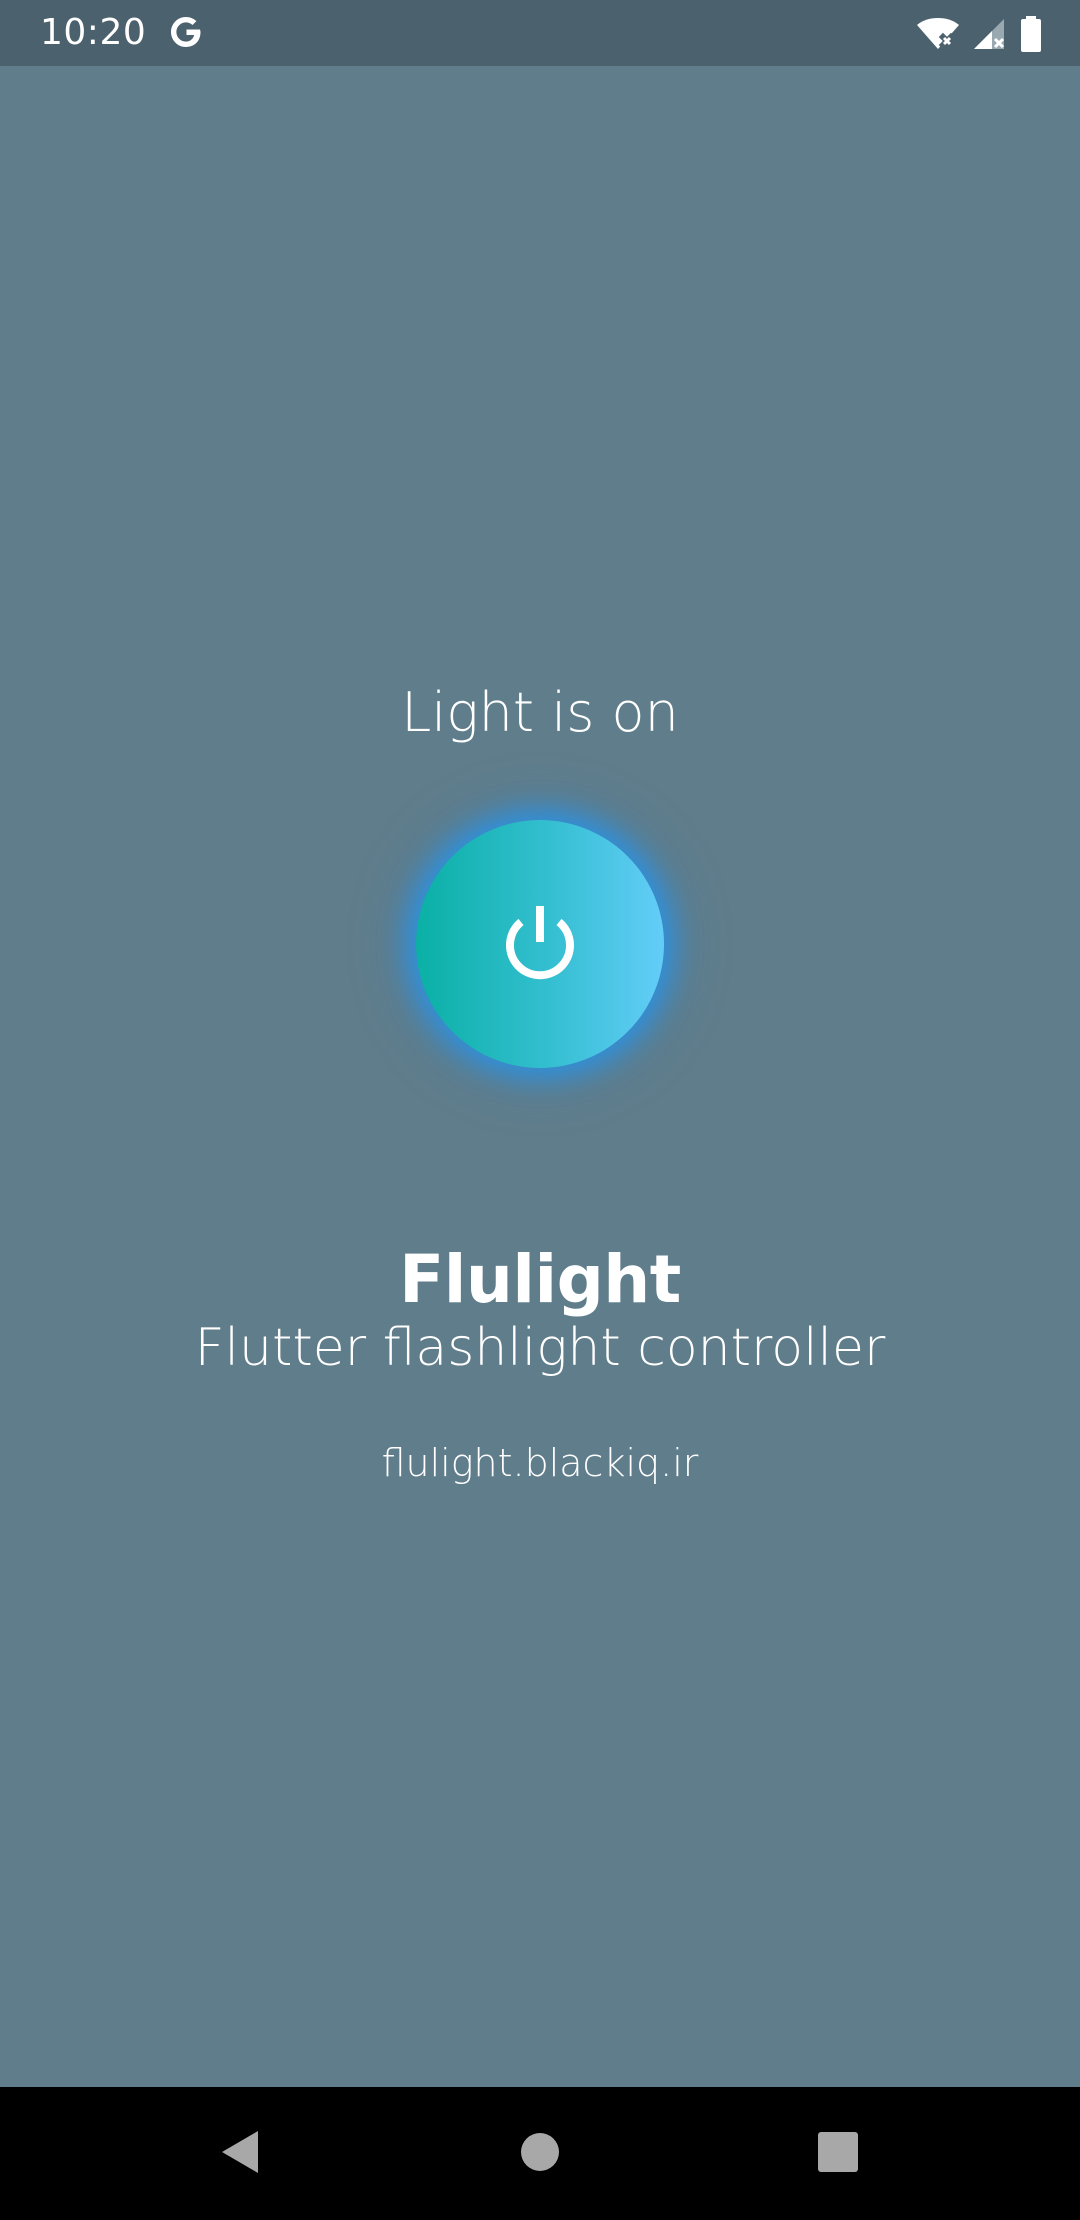  I want to click on back-icon, so click(240, 2154).